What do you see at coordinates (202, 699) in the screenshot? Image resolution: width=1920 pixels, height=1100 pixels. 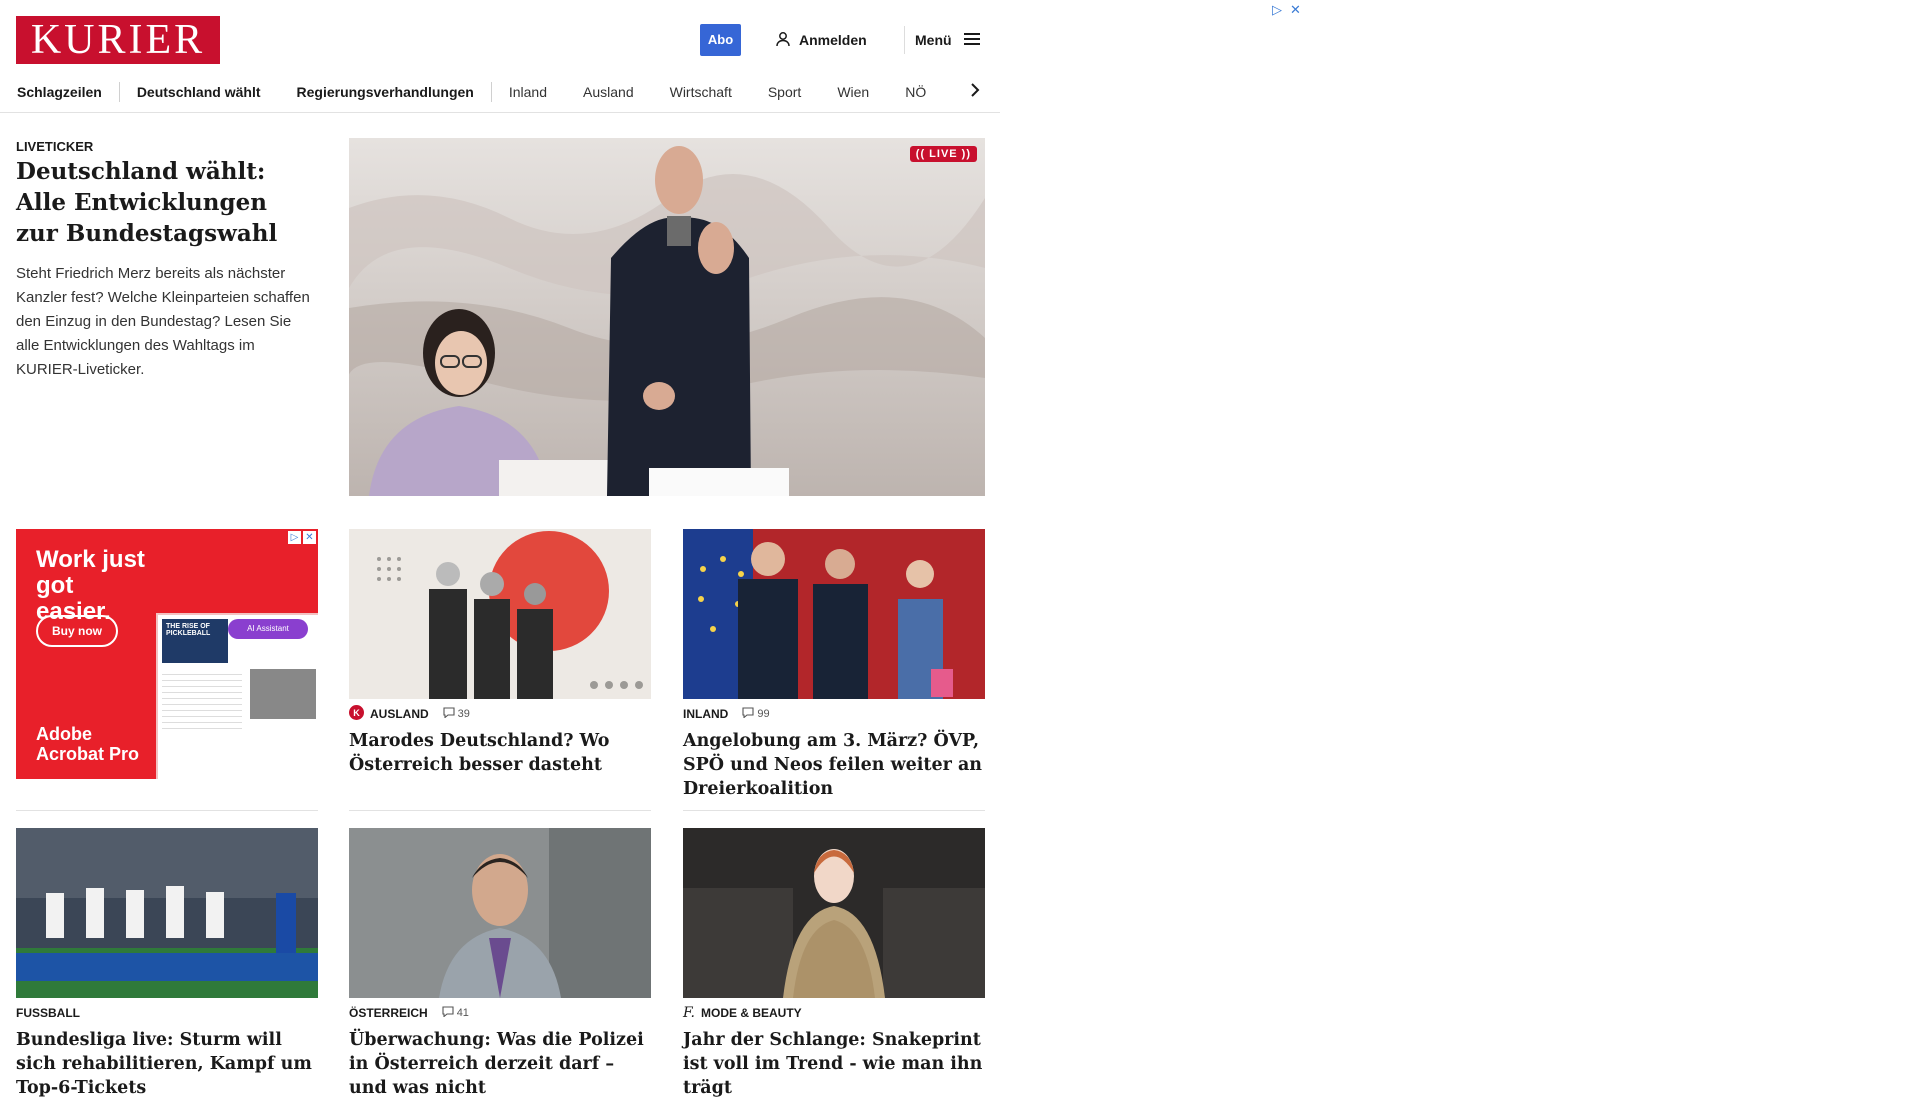 I see `ad-mock-text` at bounding box center [202, 699].